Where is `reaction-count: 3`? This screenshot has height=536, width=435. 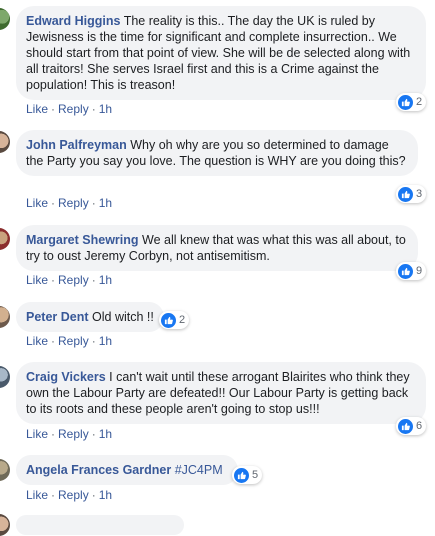
reaction-count: 3 is located at coordinates (411, 194).